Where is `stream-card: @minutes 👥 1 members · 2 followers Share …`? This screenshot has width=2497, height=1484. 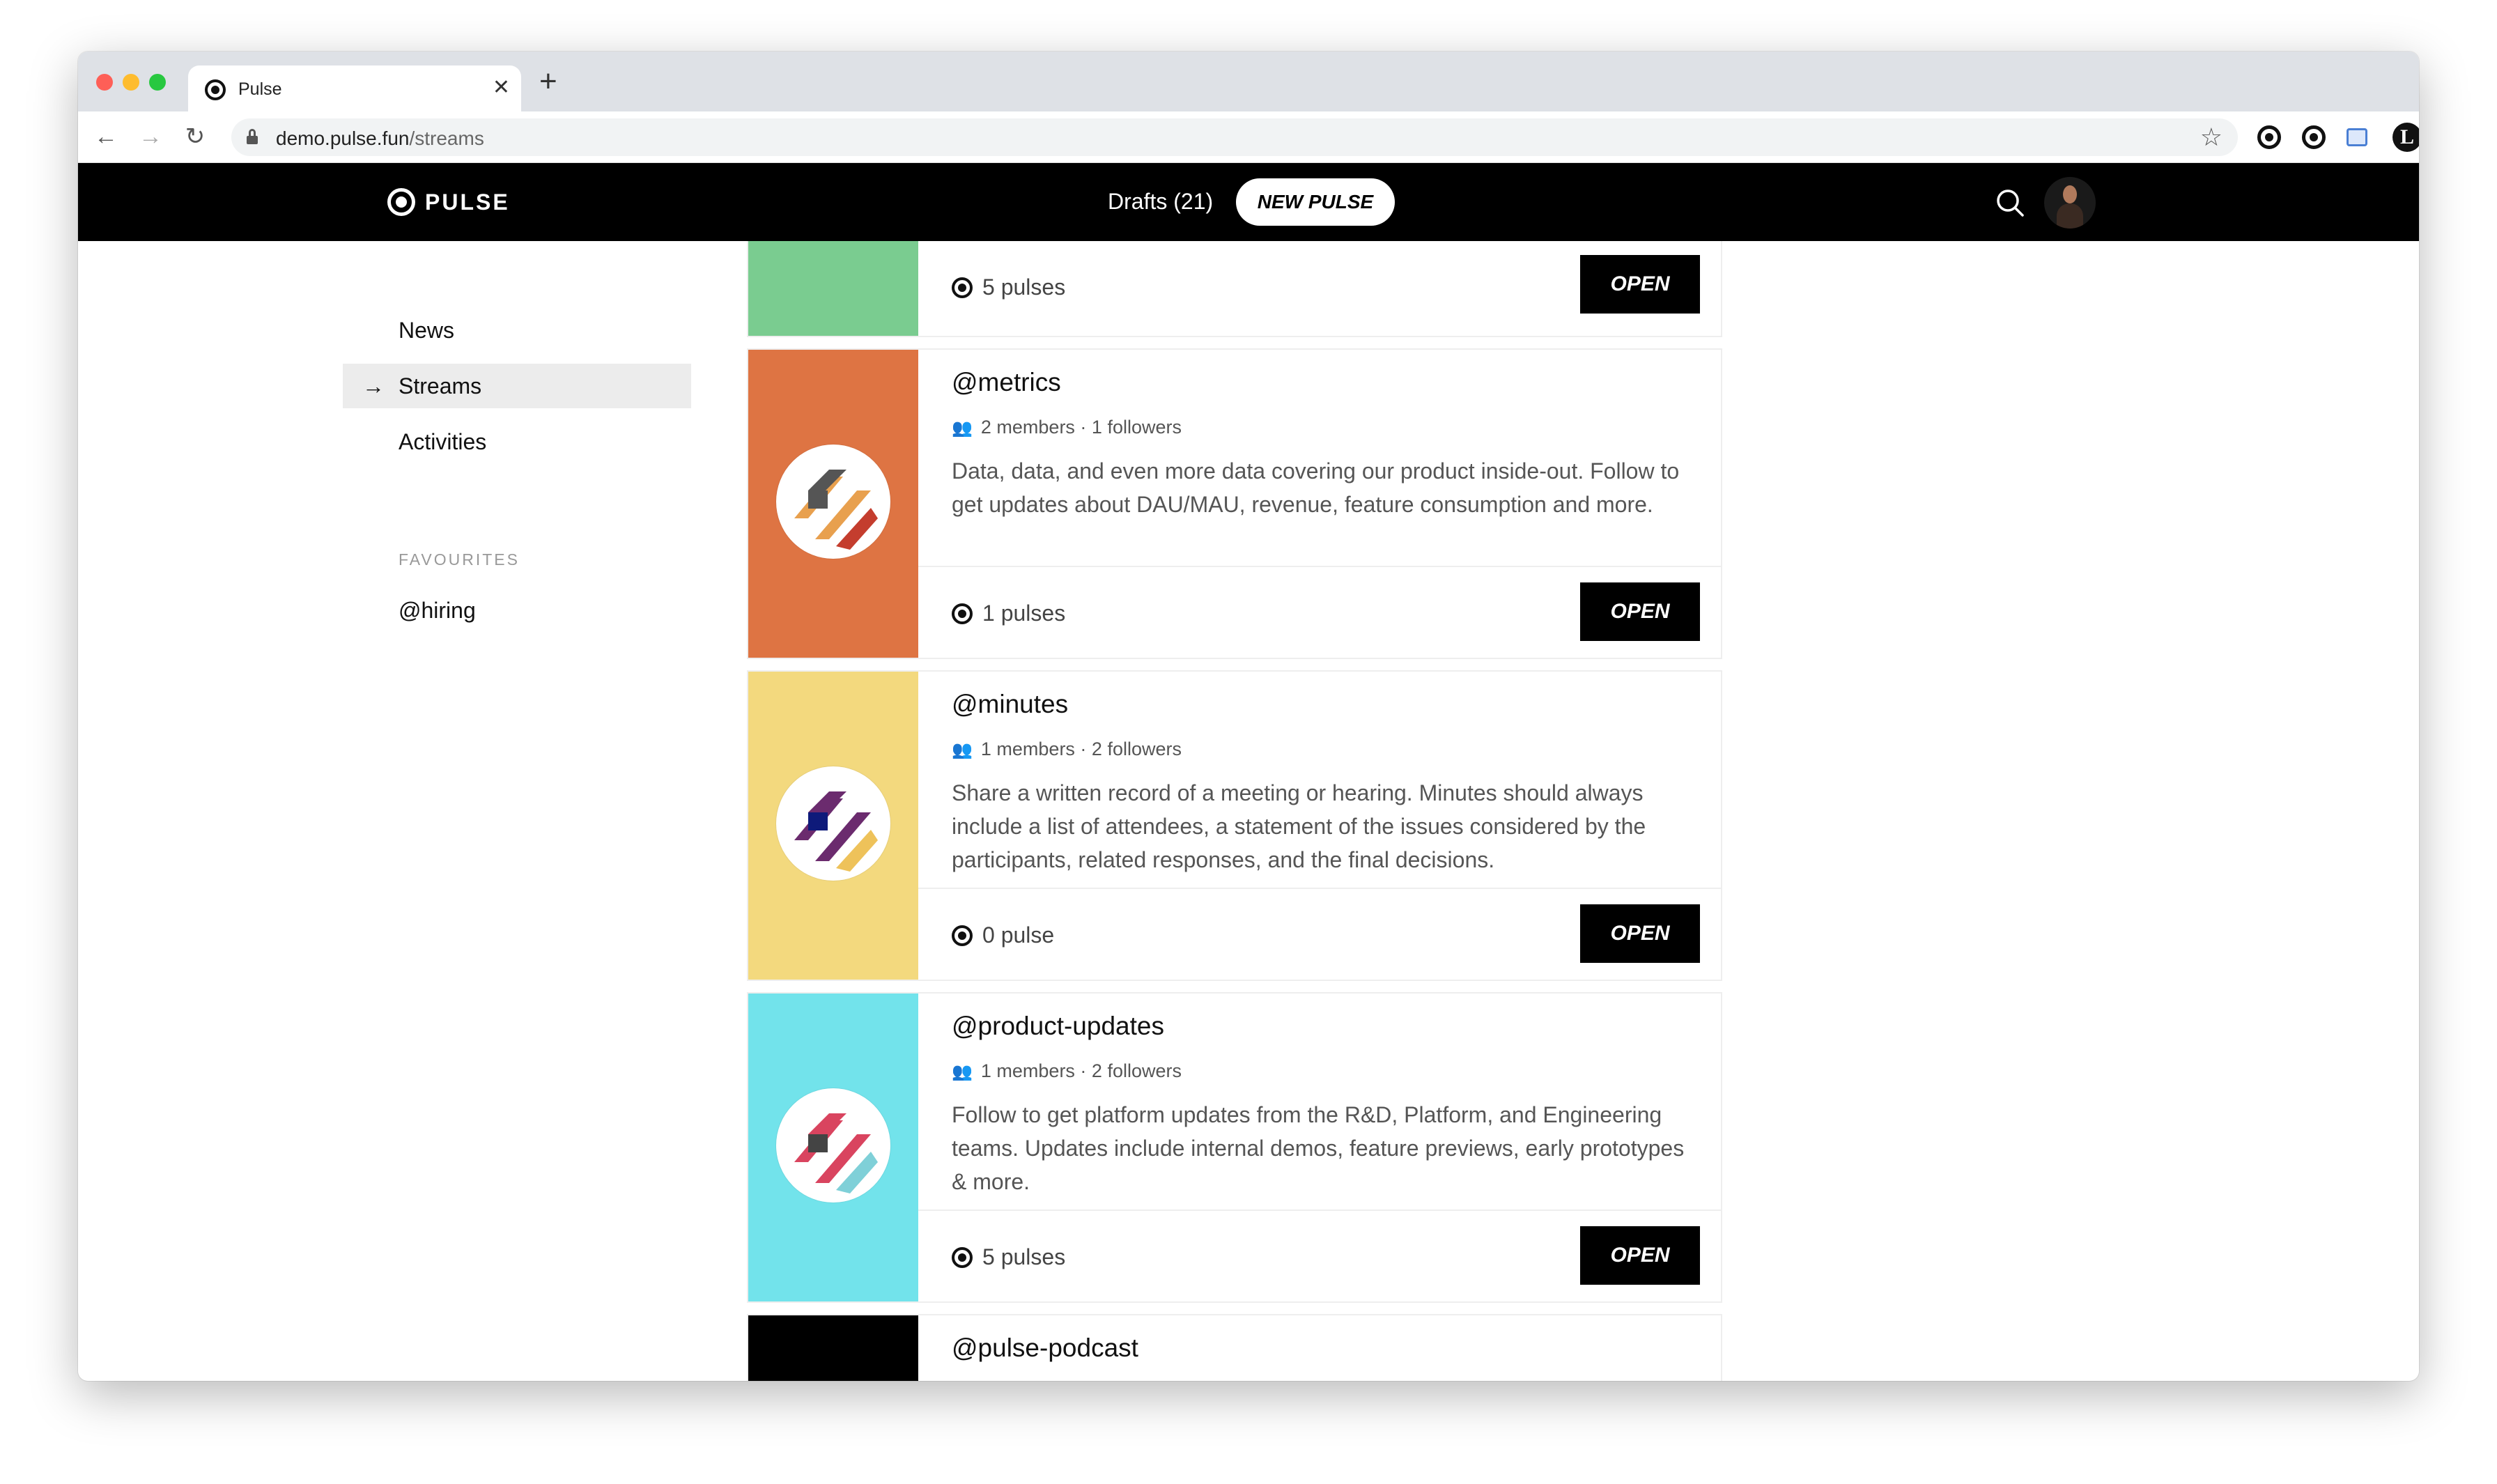 stream-card: @minutes 👥 1 members · 2 followers Share … is located at coordinates (1234, 825).